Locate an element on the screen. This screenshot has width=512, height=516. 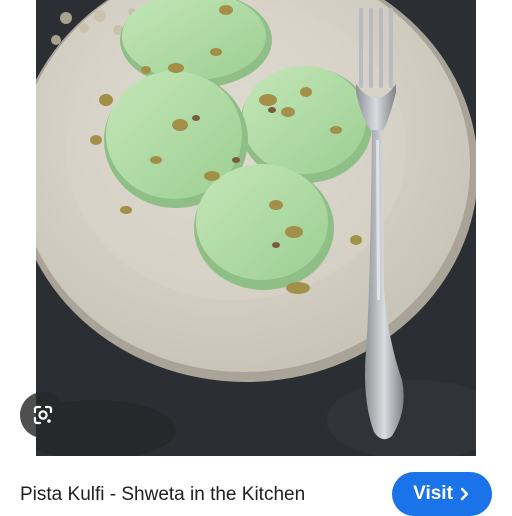
chevron-right-icon is located at coordinates (465, 494).